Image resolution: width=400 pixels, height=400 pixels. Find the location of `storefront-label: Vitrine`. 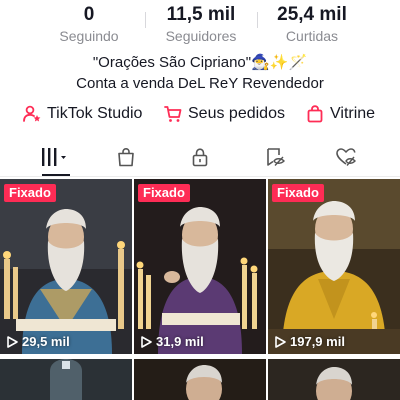

storefront-label: Vitrine is located at coordinates (353, 113).